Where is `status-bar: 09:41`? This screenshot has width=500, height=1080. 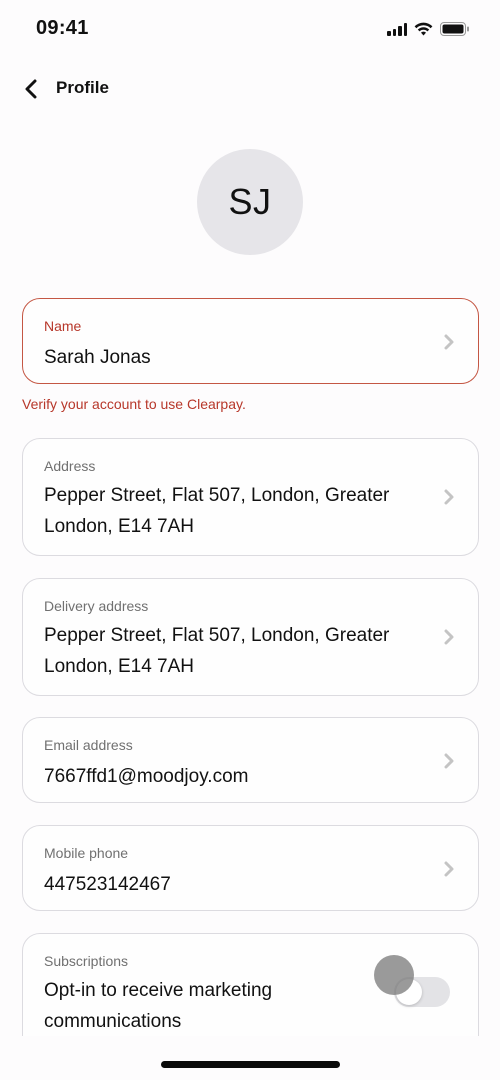
status-bar: 09:41 is located at coordinates (250, 30).